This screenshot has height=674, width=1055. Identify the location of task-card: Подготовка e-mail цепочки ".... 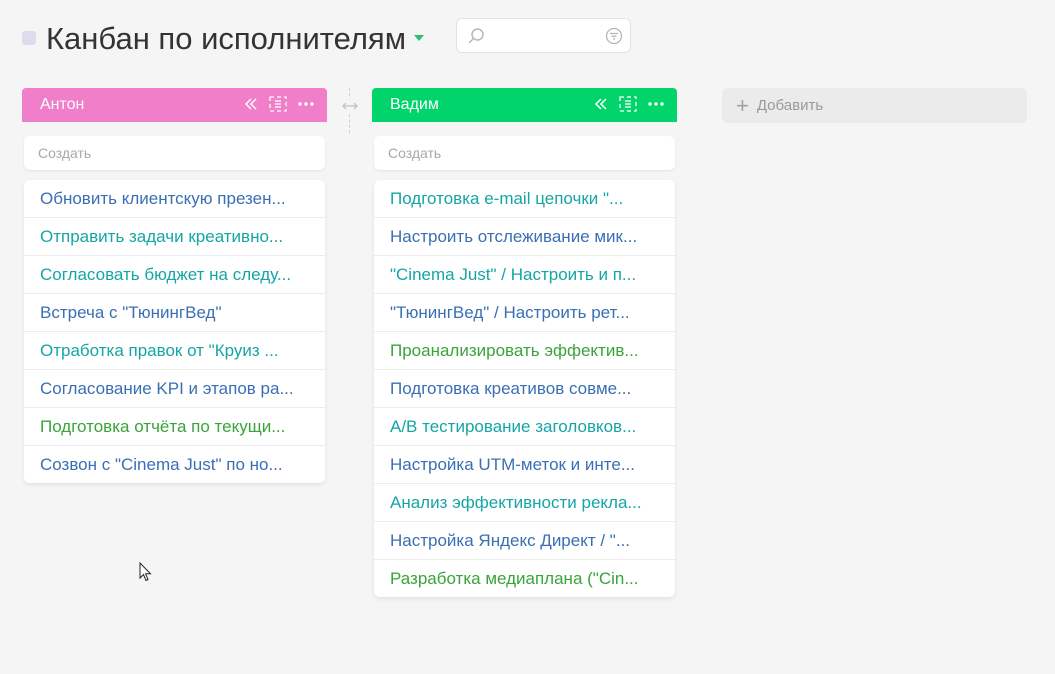
(524, 199).